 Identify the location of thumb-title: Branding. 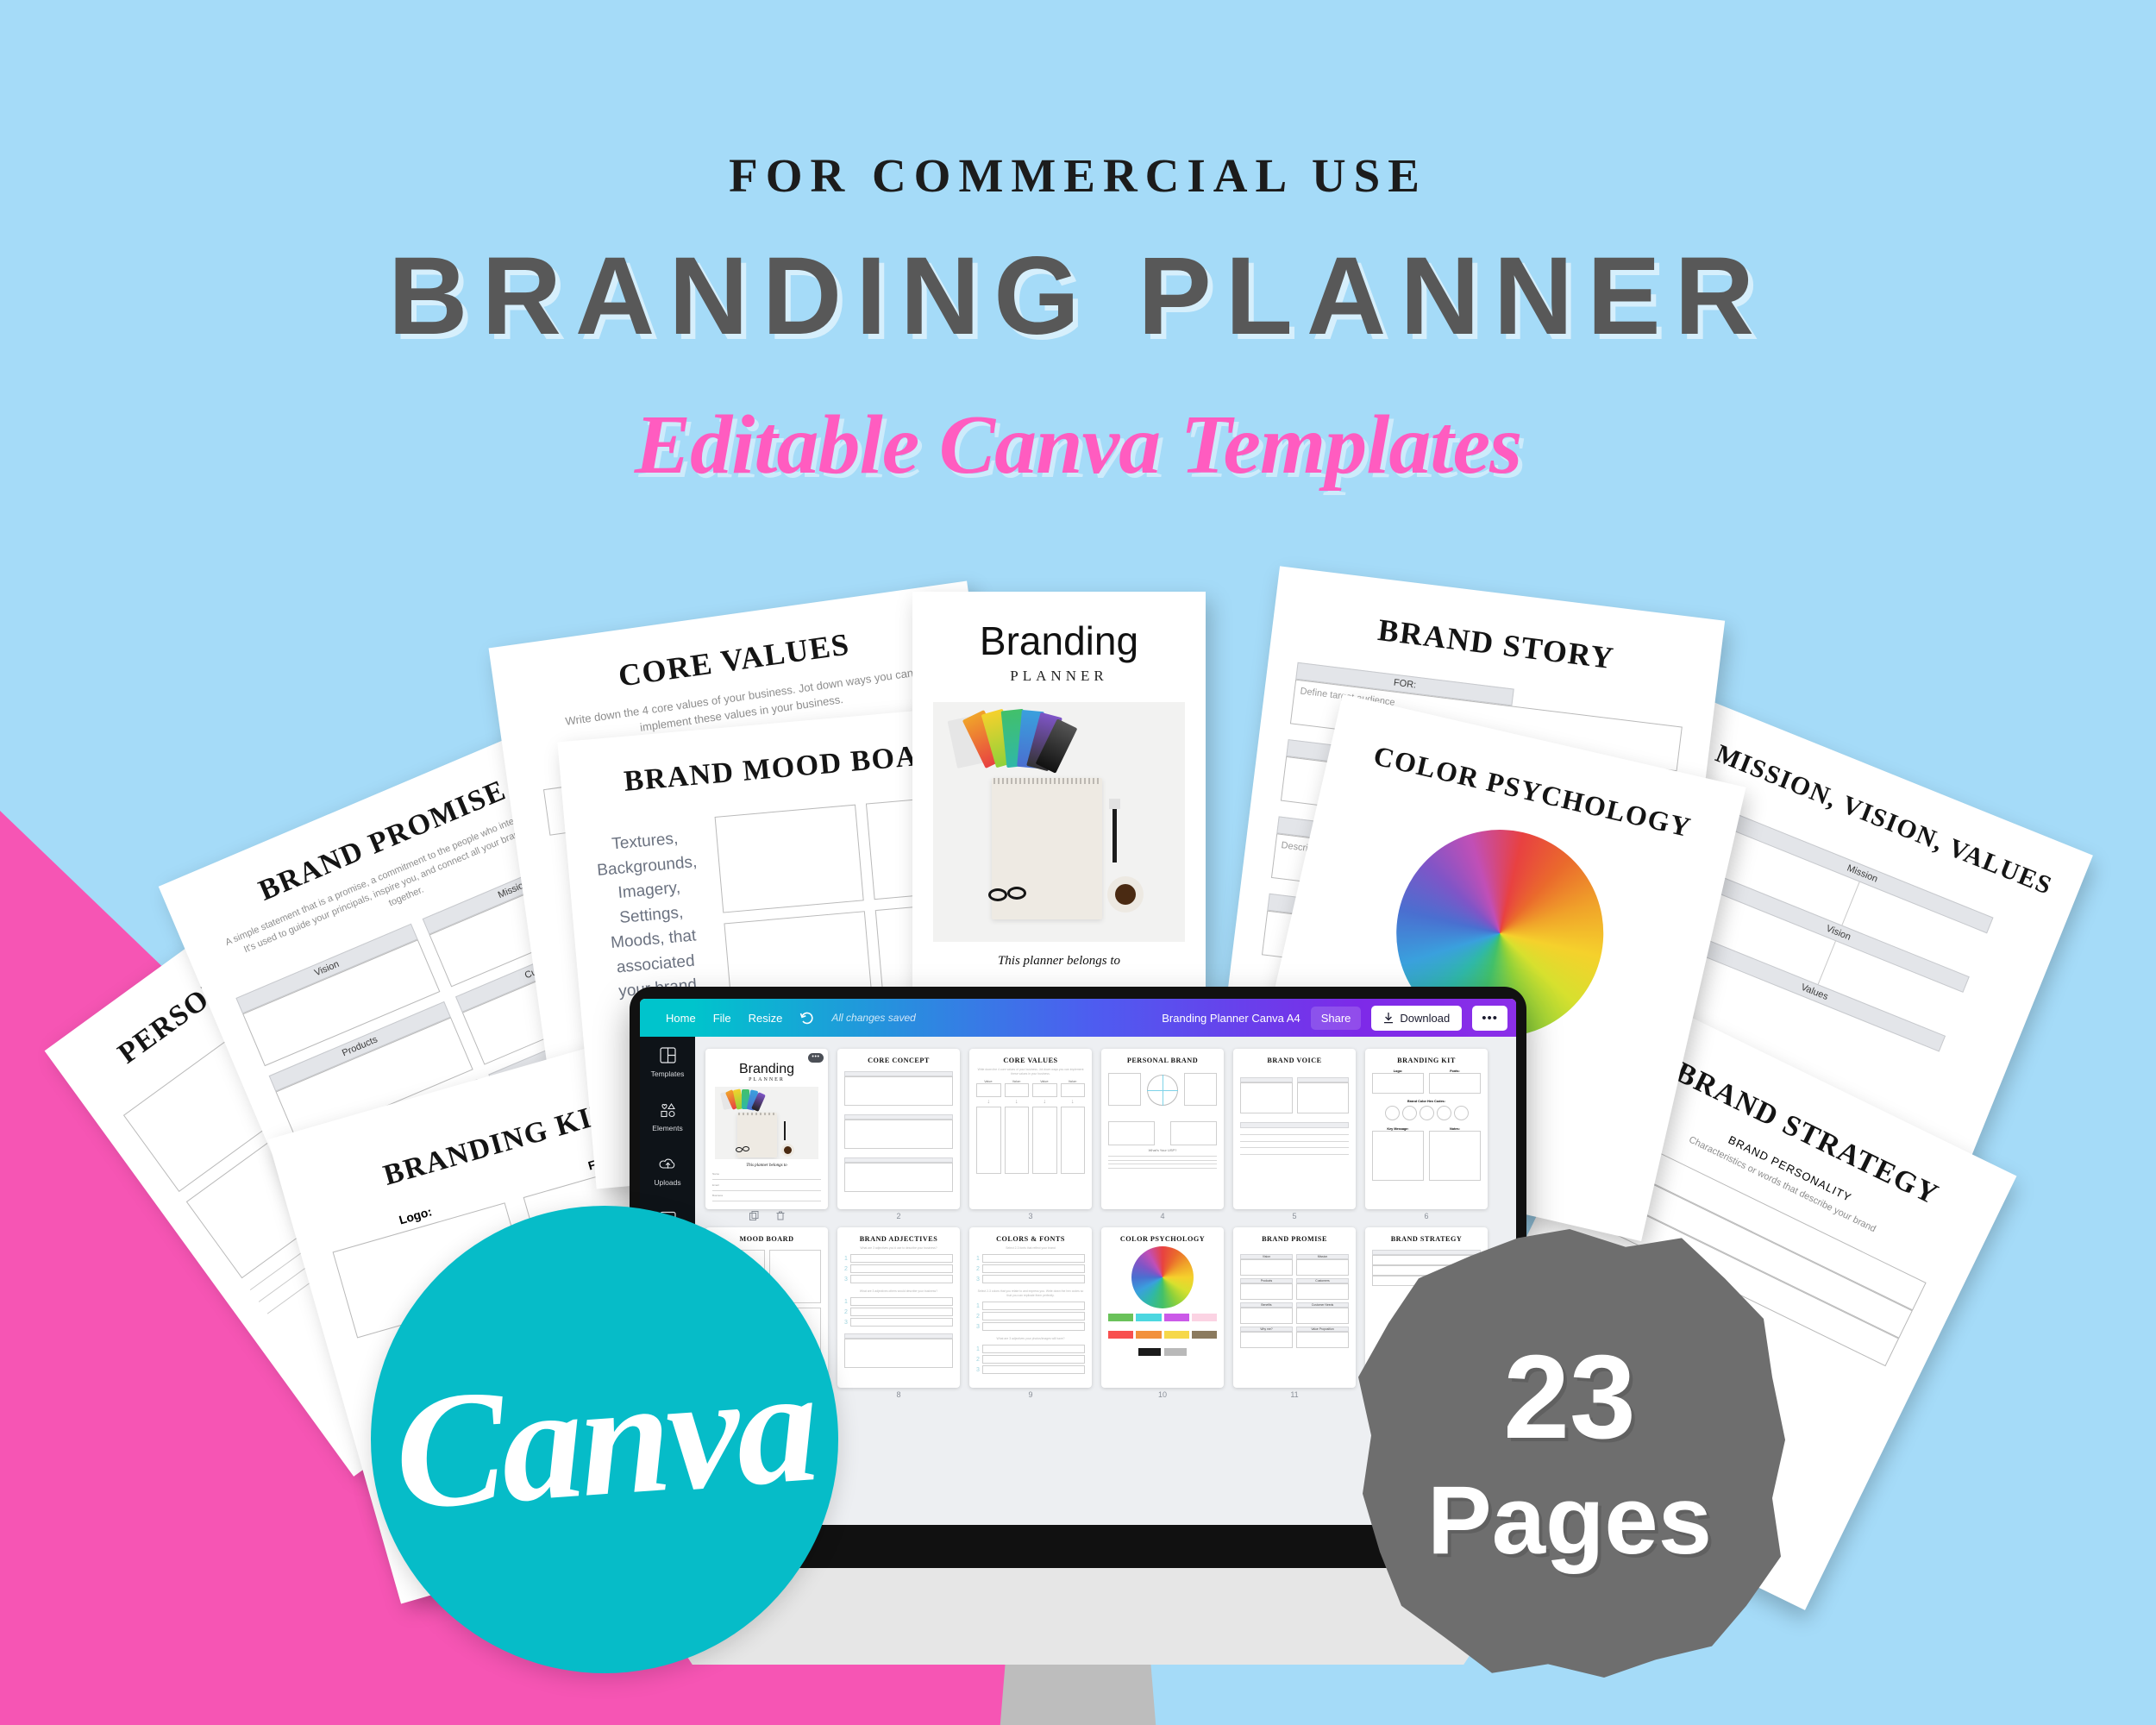
(766, 1069).